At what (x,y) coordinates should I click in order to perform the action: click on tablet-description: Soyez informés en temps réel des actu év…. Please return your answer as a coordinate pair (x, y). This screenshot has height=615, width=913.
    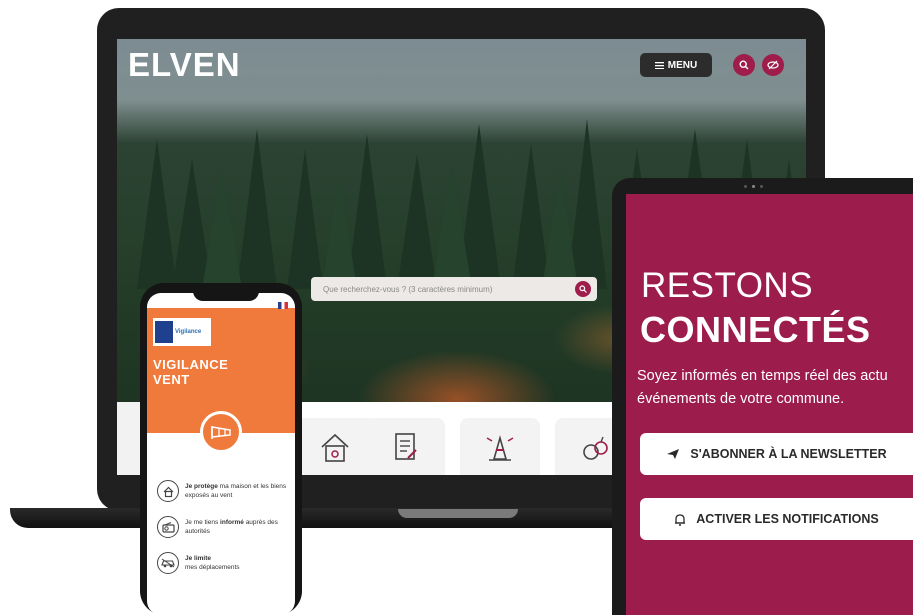
    Looking at the image, I should click on (762, 387).